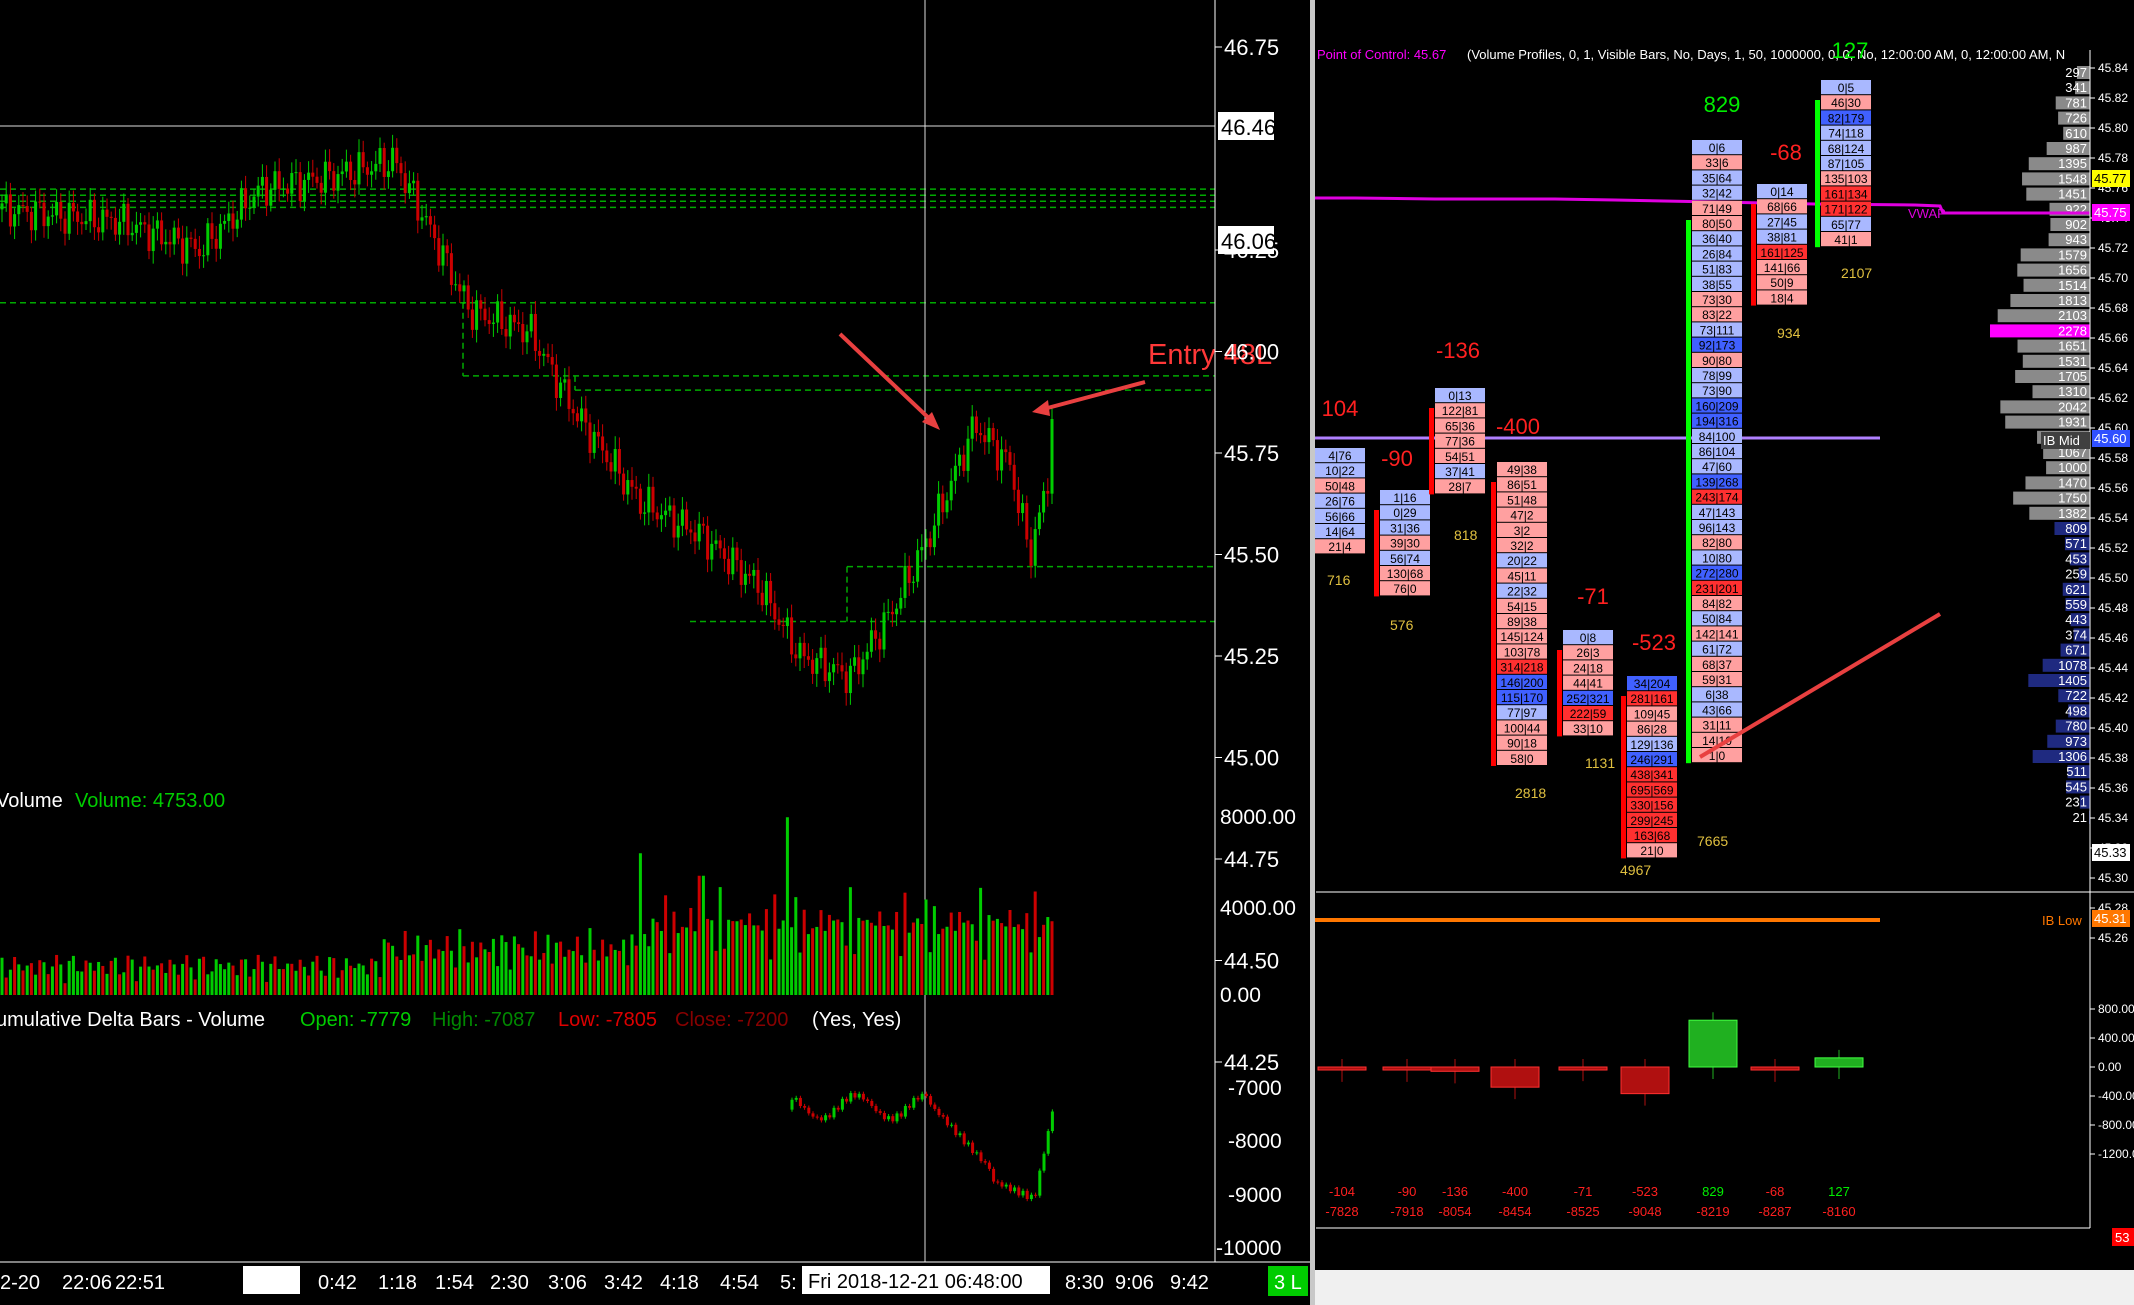  I want to click on price-tick-label: 46.00, so click(1251, 352).